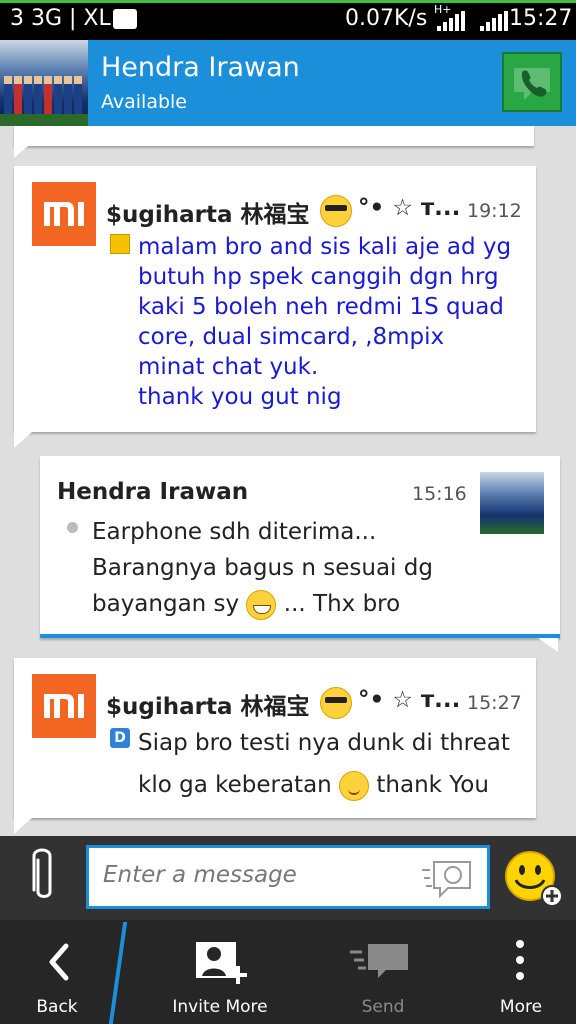 The height and width of the screenshot is (1024, 576). Describe the element at coordinates (288, 1) in the screenshot. I see `status-accent-line` at that location.